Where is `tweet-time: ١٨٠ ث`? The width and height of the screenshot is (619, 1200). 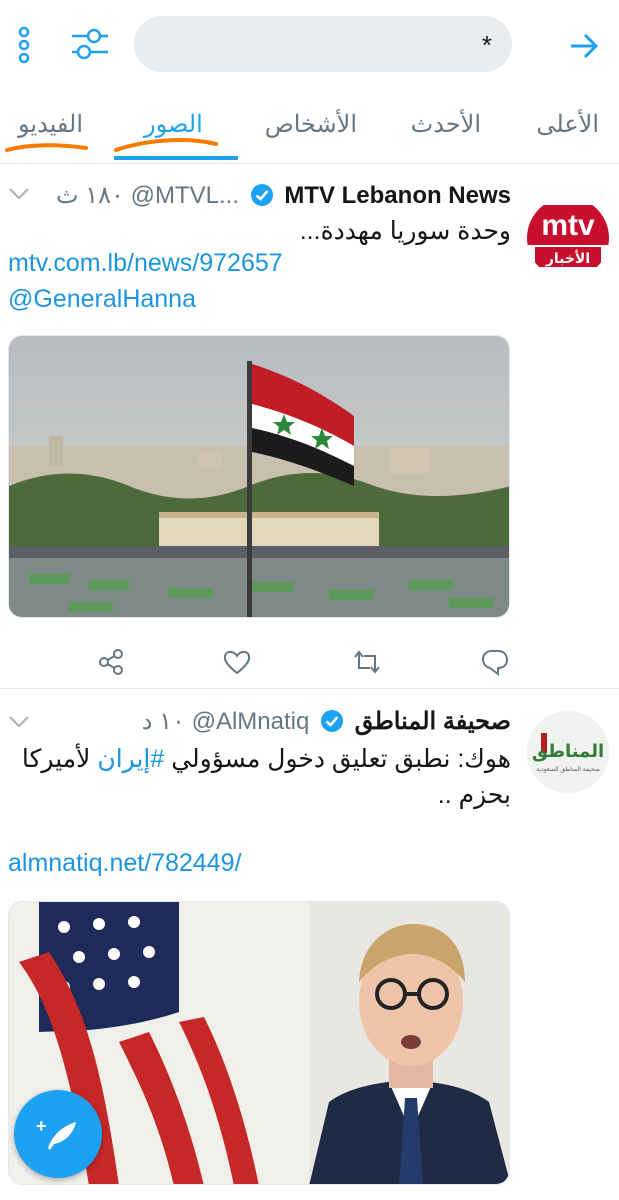
tweet-time: ١٨٠ ث is located at coordinates (89, 195).